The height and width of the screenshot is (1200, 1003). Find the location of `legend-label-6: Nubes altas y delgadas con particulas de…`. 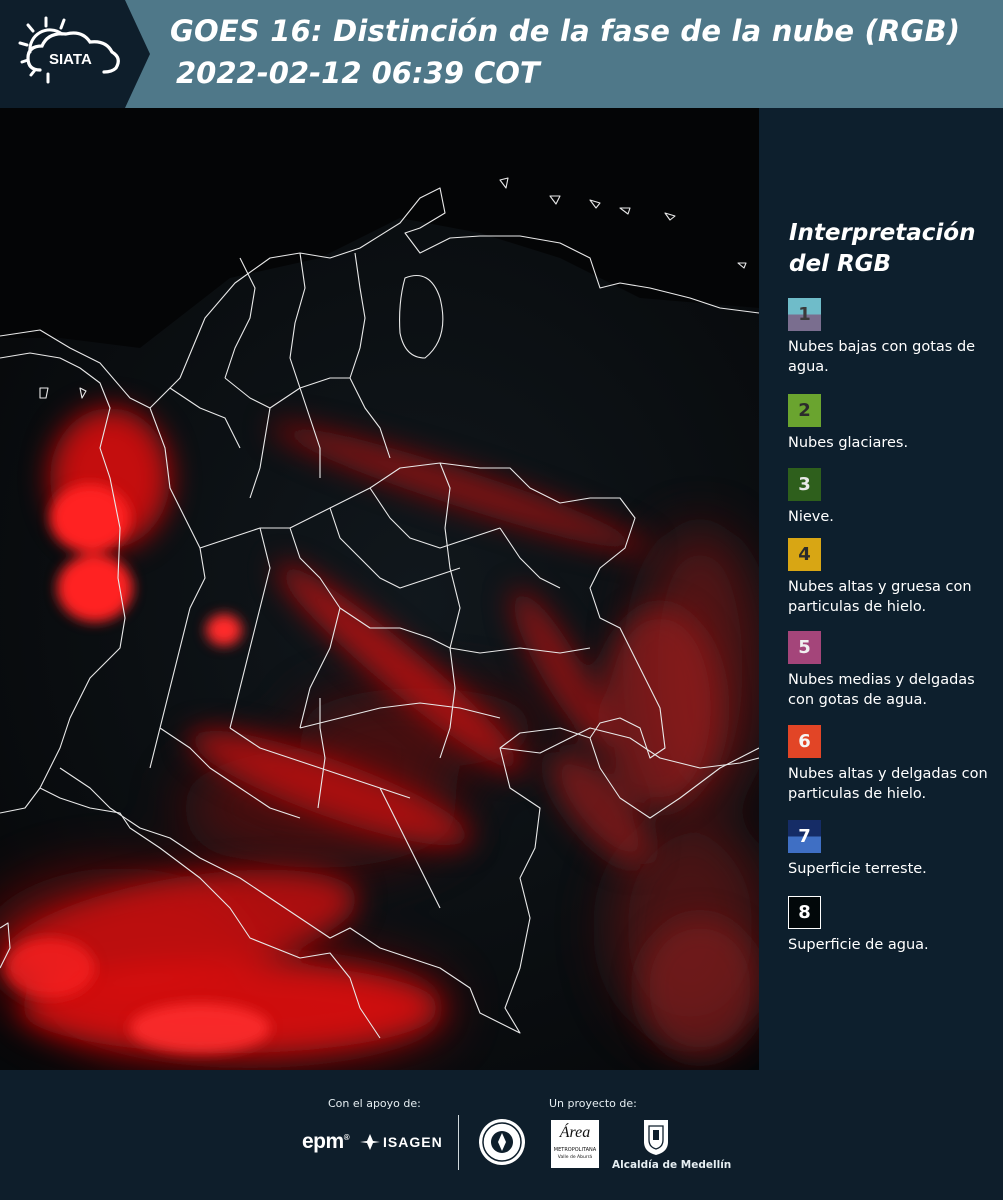

legend-label-6: Nubes altas y delgadas con particulas de… is located at coordinates (888, 784).